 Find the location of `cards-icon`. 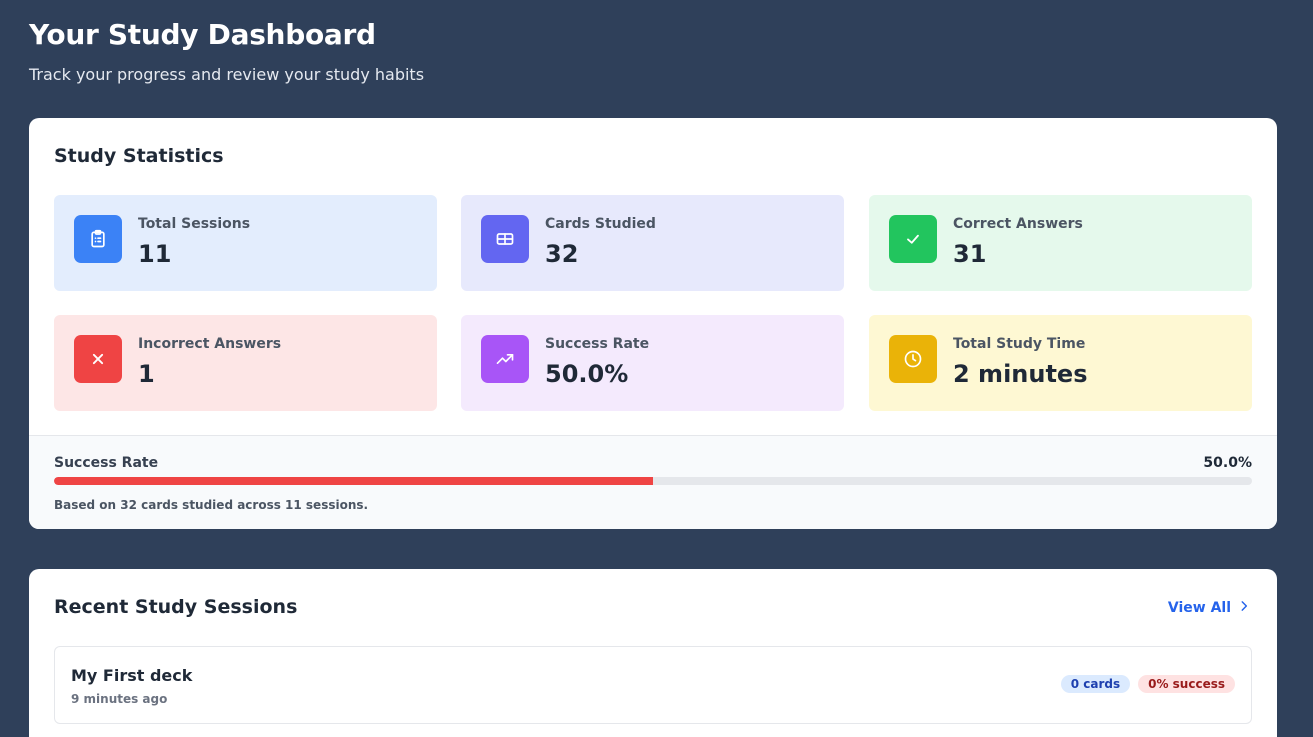

cards-icon is located at coordinates (505, 239).